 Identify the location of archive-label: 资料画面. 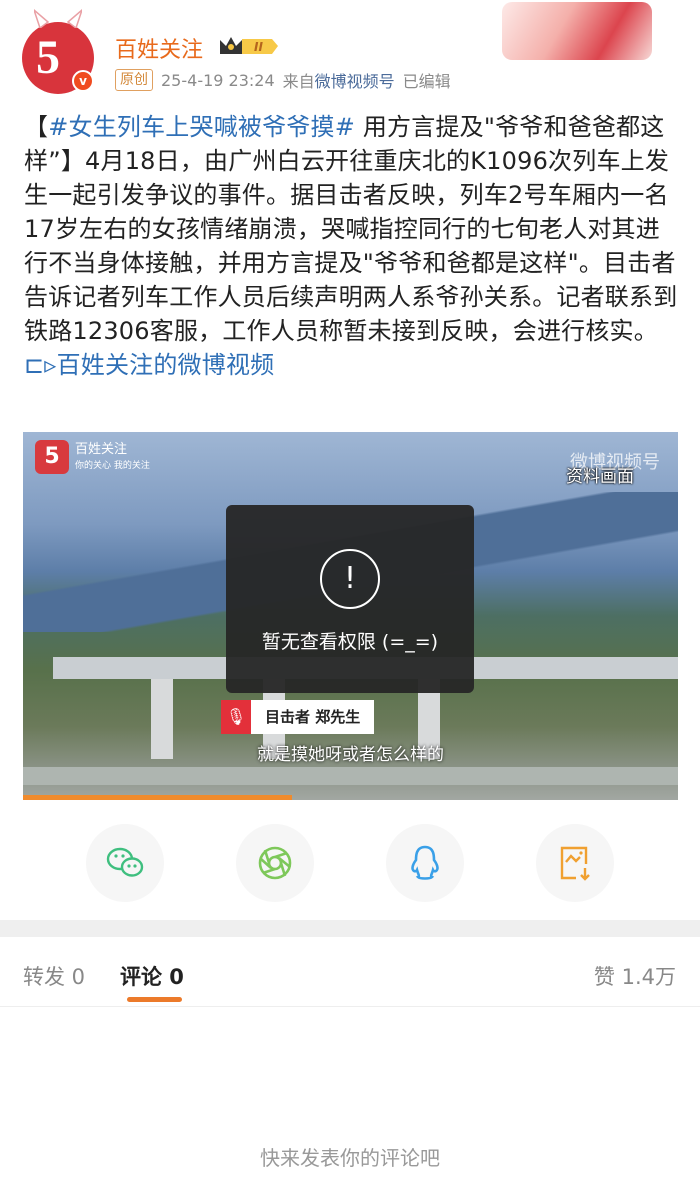
(600, 477).